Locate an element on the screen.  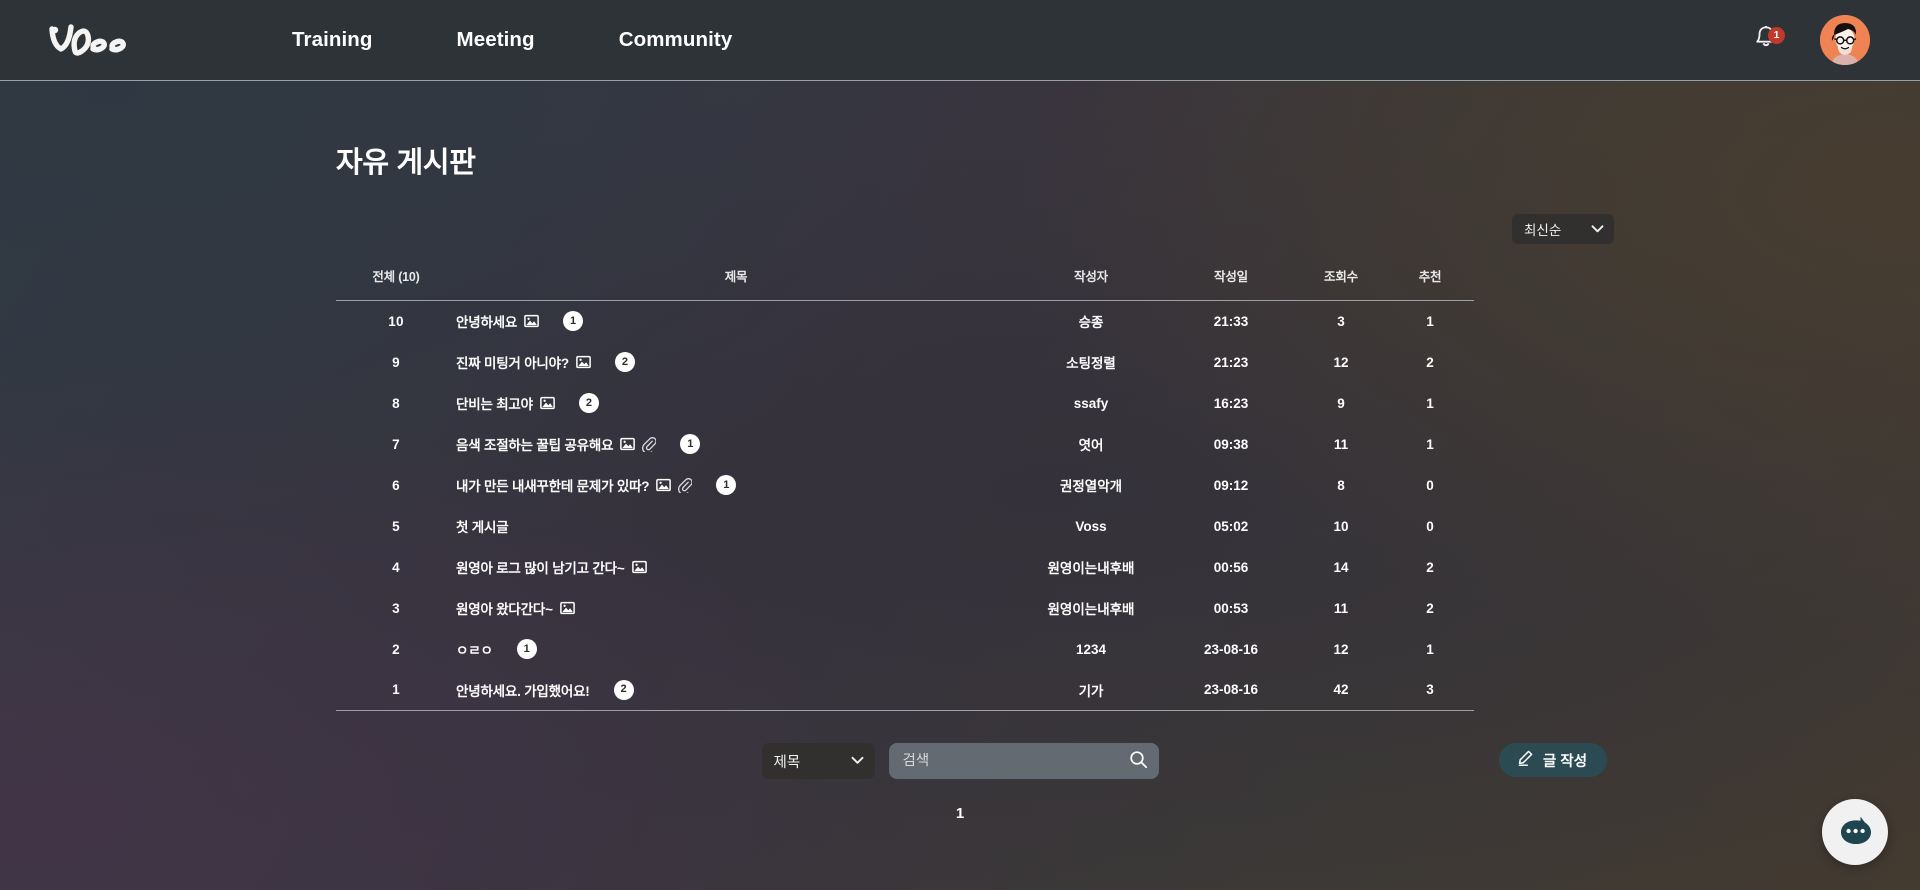
board-bottom-bar: 제목 검색 글 작성 is located at coordinates (960, 761).